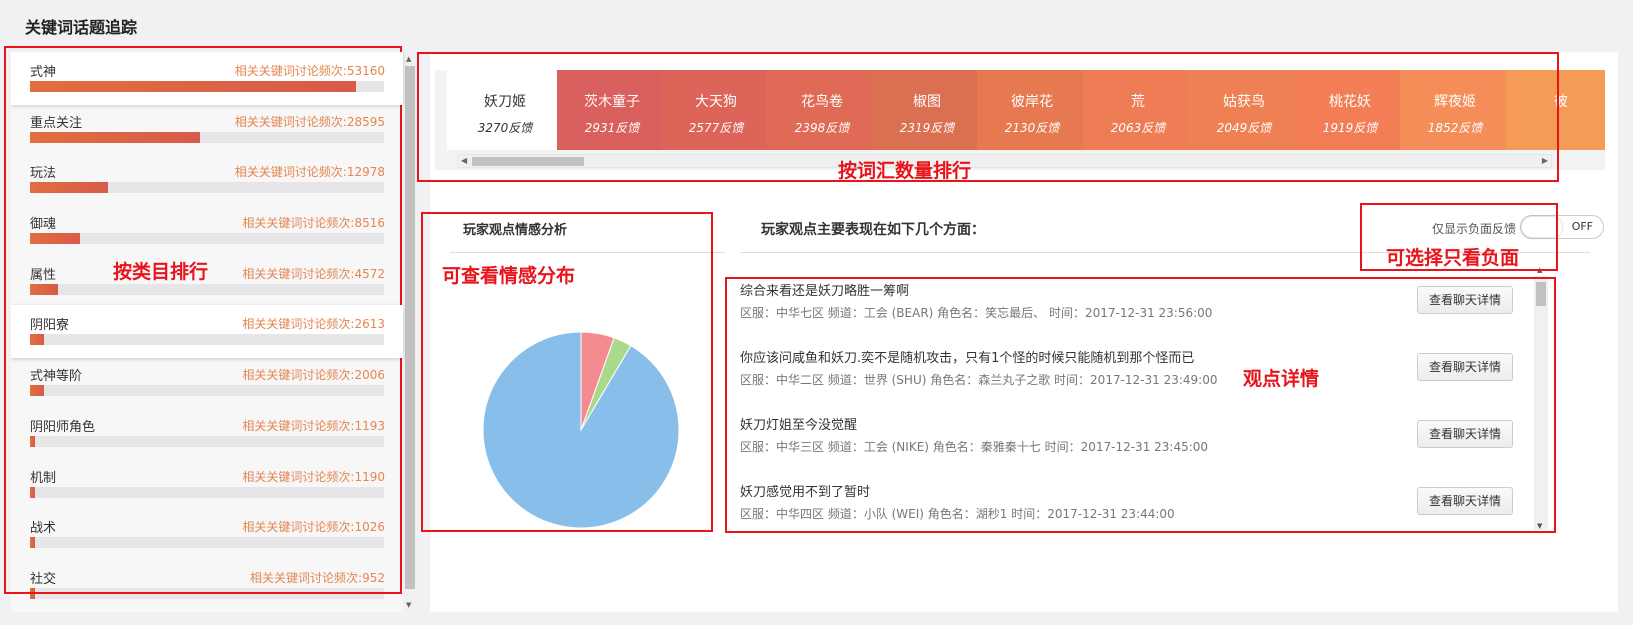  What do you see at coordinates (313, 324) in the screenshot?
I see `category-count: 相关关键词讨论频次:2613` at bounding box center [313, 324].